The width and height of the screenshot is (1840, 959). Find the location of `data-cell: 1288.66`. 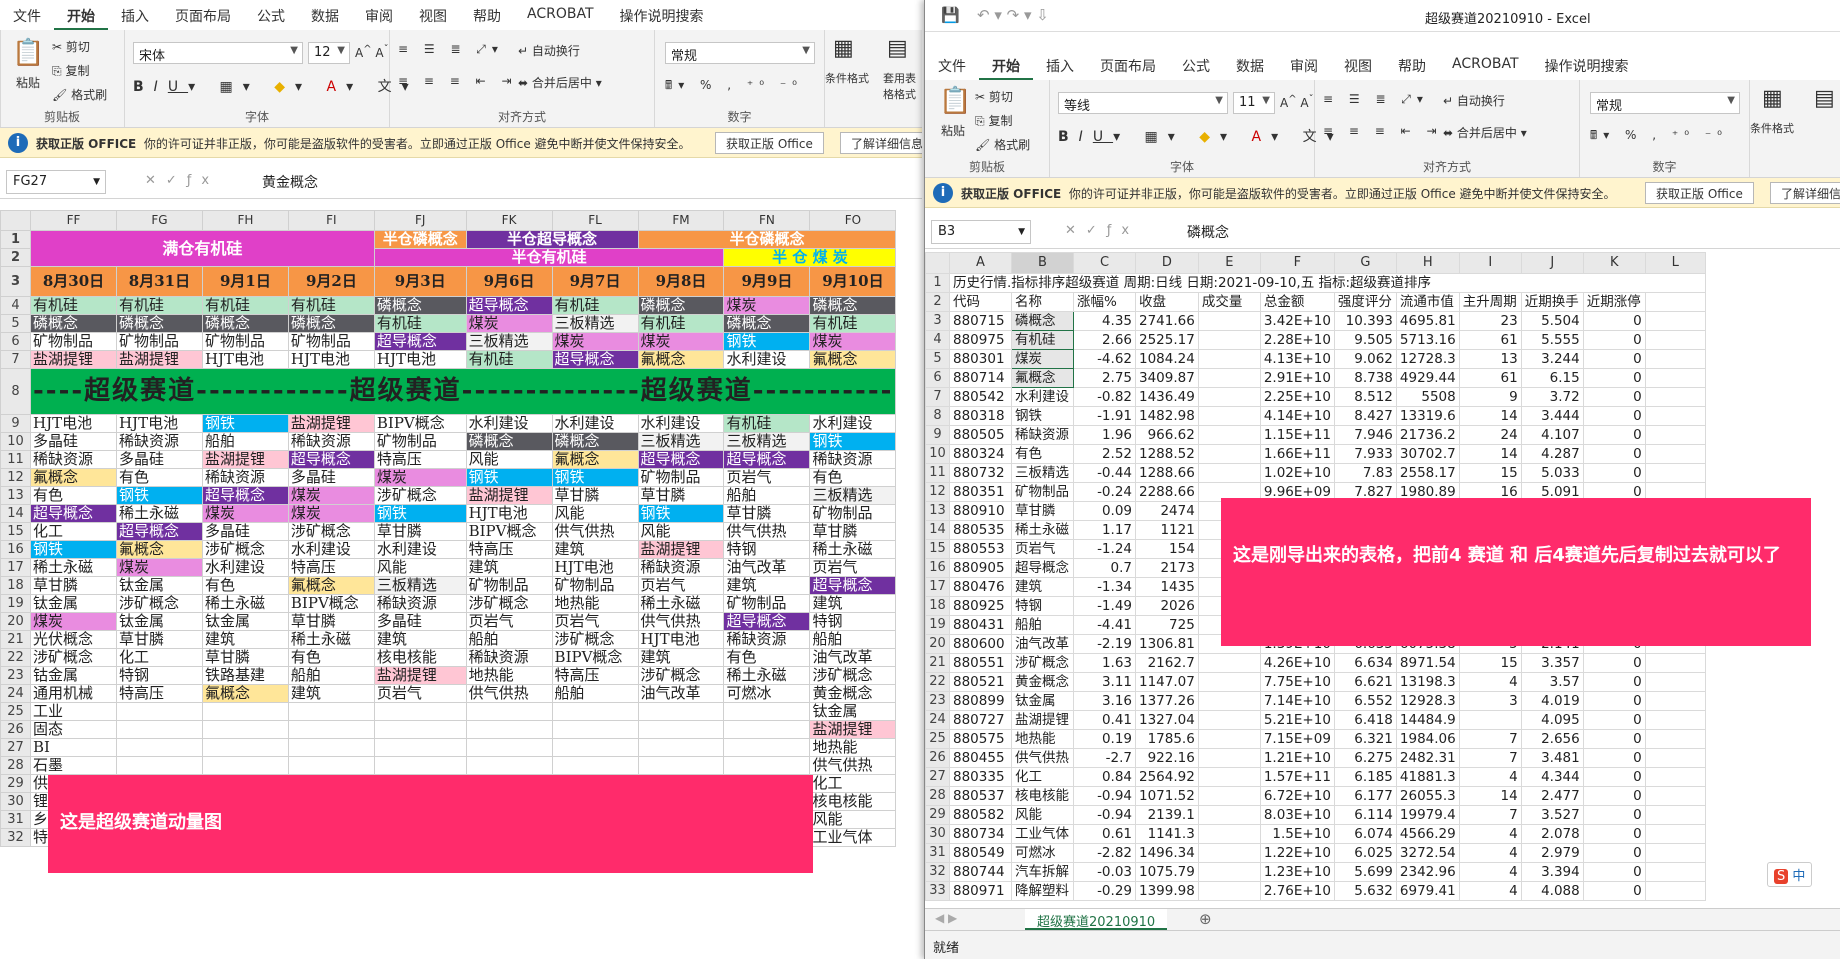

data-cell: 1288.66 is located at coordinates (1167, 473).